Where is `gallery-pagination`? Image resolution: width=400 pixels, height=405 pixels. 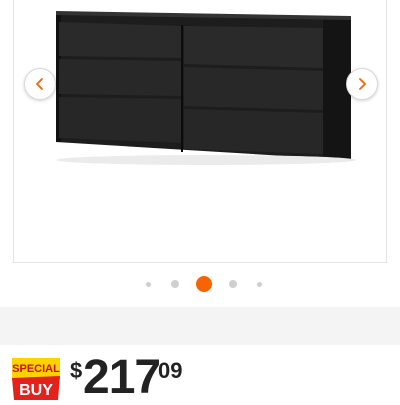
gallery-pagination is located at coordinates (200, 284).